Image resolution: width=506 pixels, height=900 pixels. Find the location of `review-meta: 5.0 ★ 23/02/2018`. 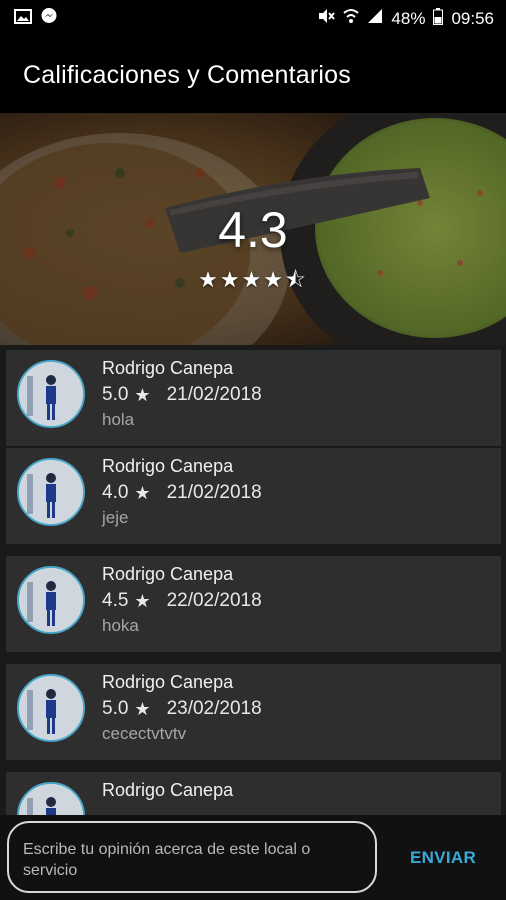

review-meta: 5.0 ★ 23/02/2018 is located at coordinates (182, 709).